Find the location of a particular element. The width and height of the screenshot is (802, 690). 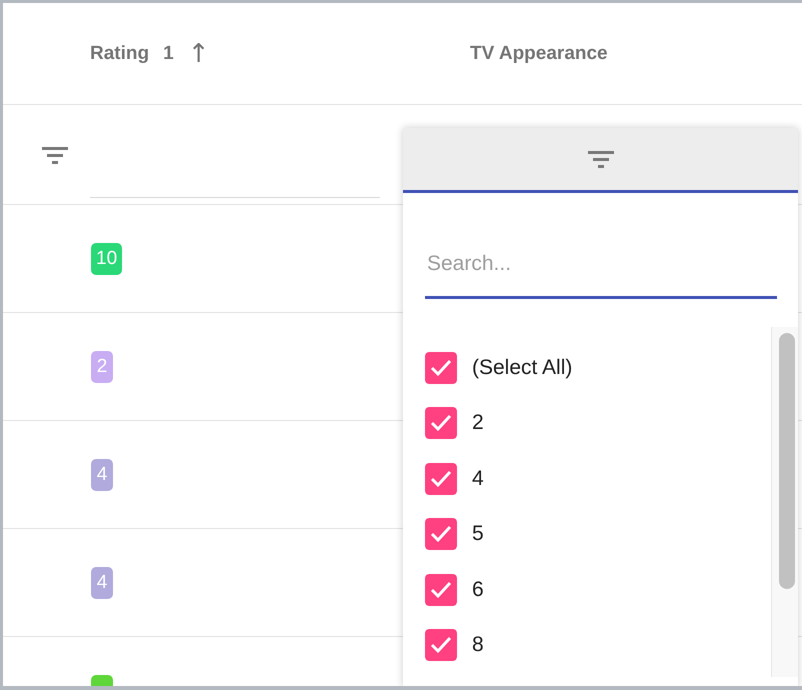

option-label: (Select All) is located at coordinates (522, 368).